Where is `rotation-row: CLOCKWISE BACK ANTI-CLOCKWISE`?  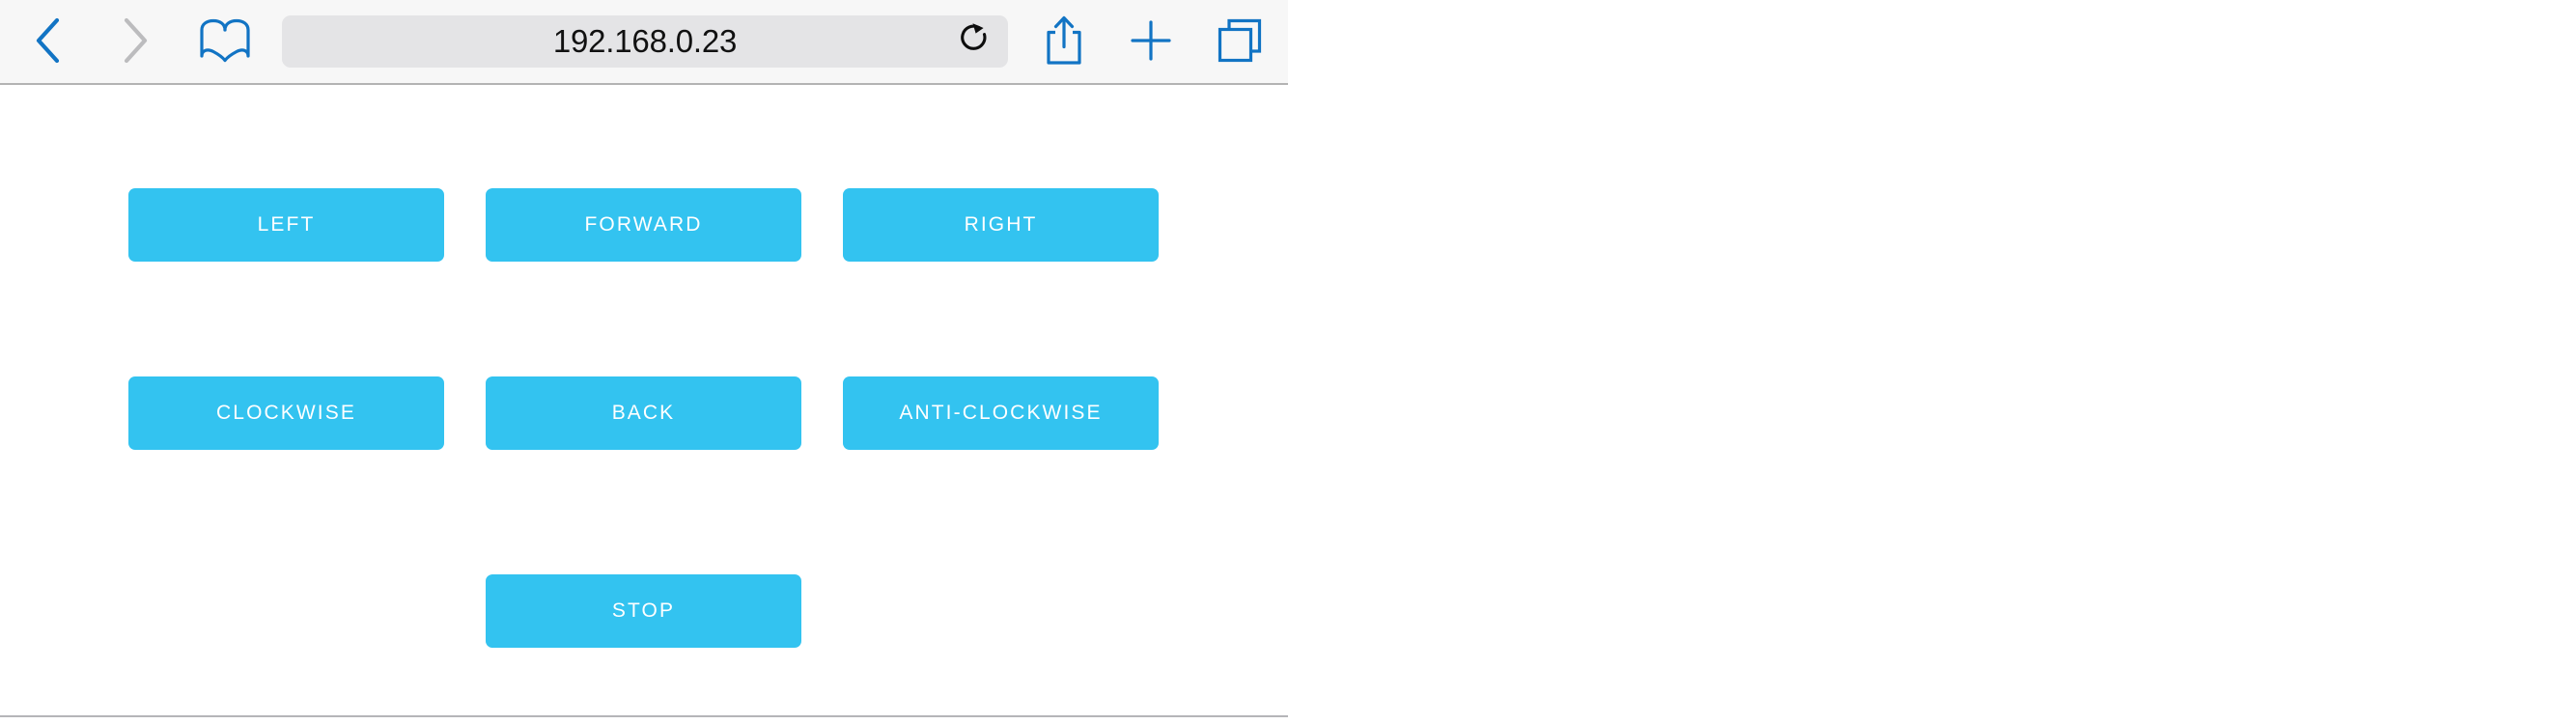
rotation-row: CLOCKWISE BACK ANTI-CLOCKWISE is located at coordinates (644, 413).